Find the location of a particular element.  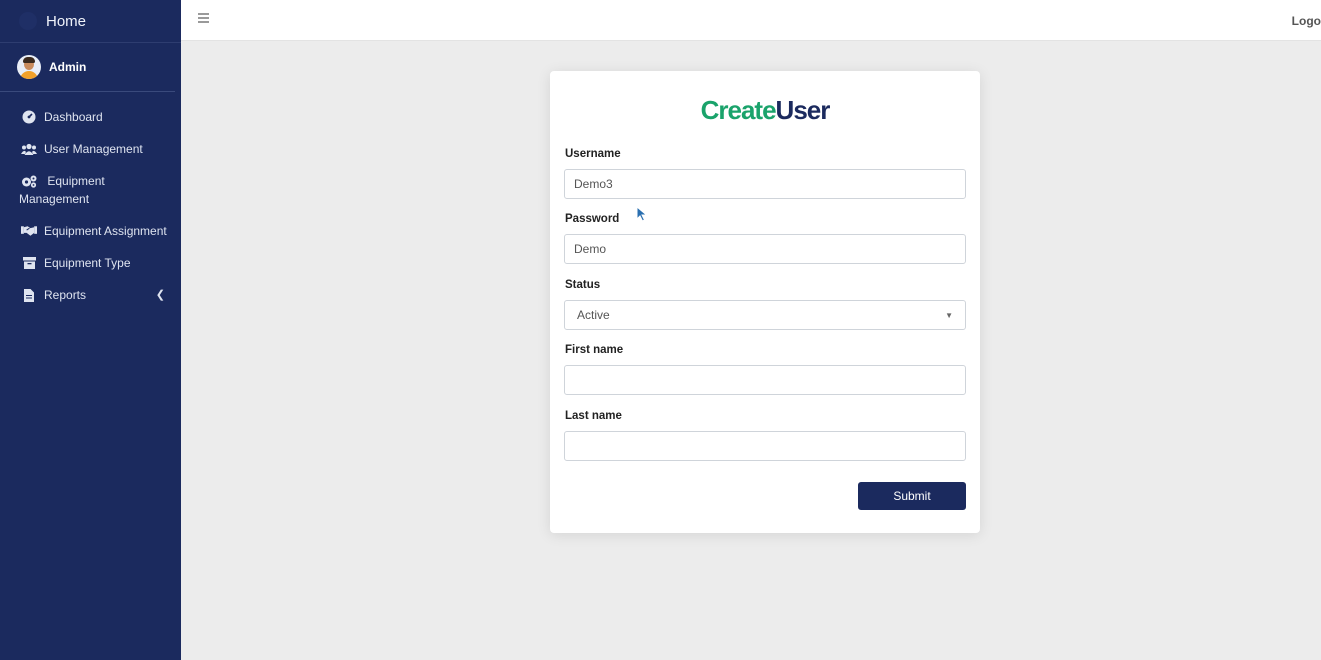

first-name-label: First name is located at coordinates (594, 350).